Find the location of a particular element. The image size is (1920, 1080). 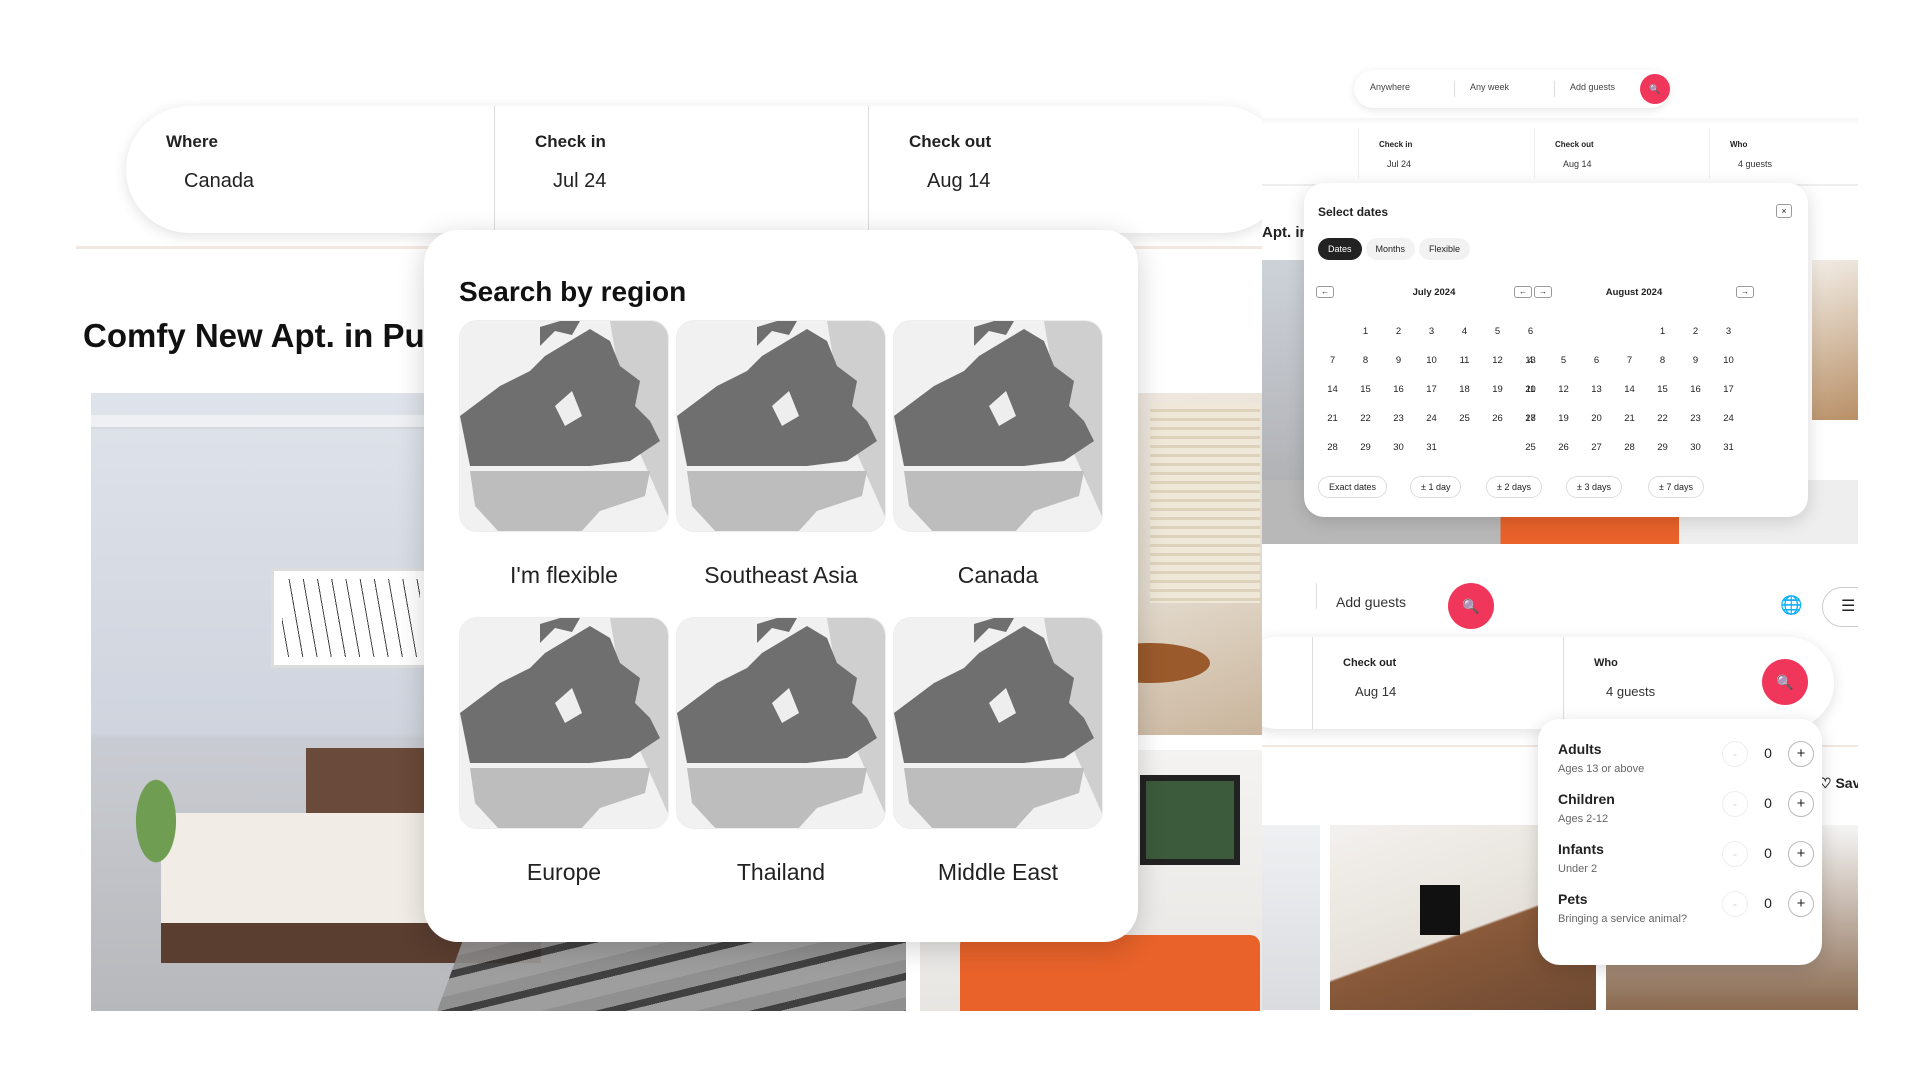

day-cell: 6 is located at coordinates (1596, 360).